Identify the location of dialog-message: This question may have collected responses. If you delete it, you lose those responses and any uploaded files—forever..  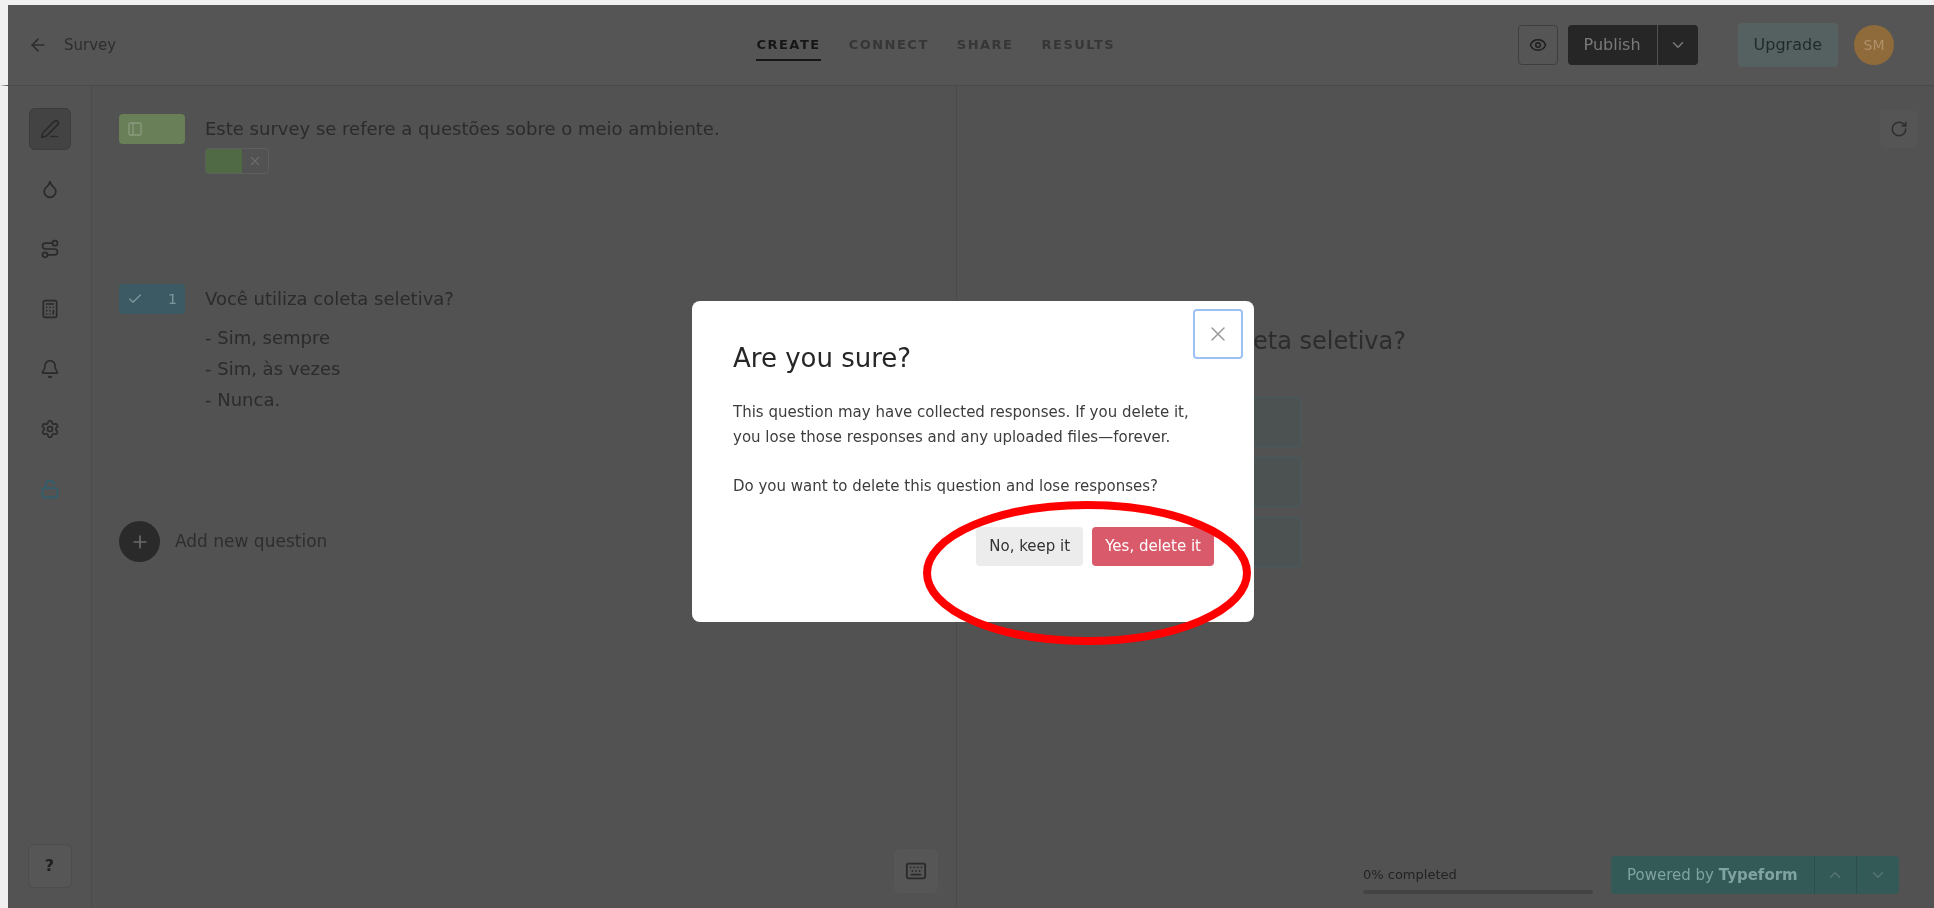
(961, 425).